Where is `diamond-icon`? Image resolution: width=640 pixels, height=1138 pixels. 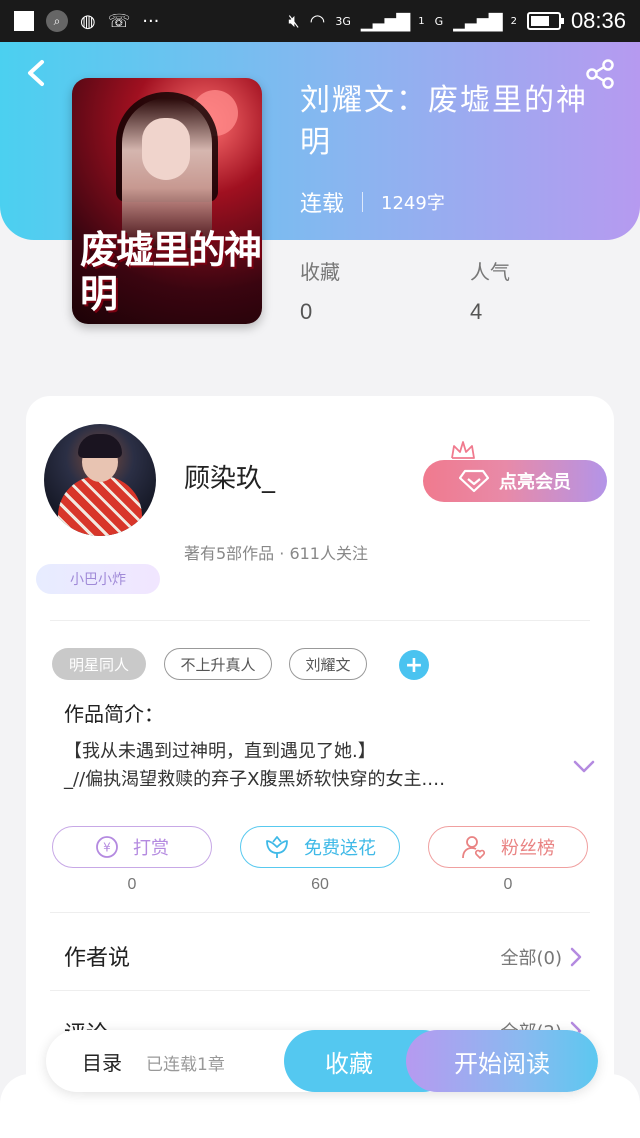
diamond-icon is located at coordinates (474, 481).